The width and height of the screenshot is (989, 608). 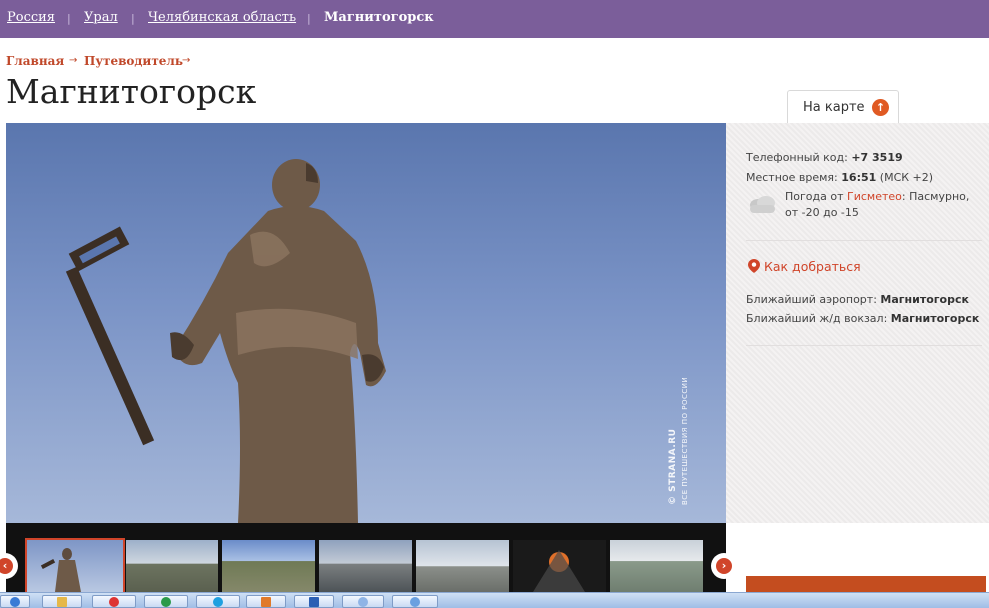 I want to click on phone-code-value: +7 3519, so click(x=877, y=157).